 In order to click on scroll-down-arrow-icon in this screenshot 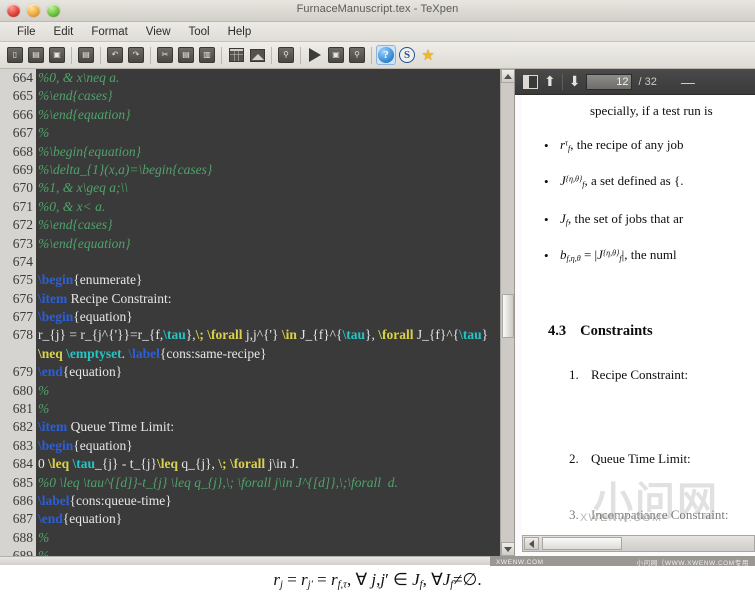, I will do `click(507, 549)`.